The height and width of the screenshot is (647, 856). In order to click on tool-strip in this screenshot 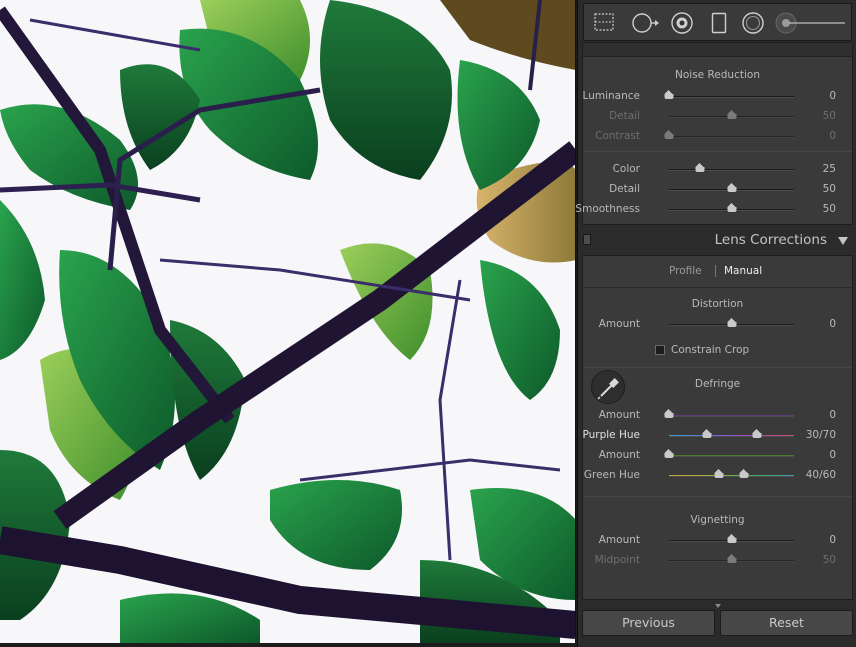, I will do `click(717, 22)`.